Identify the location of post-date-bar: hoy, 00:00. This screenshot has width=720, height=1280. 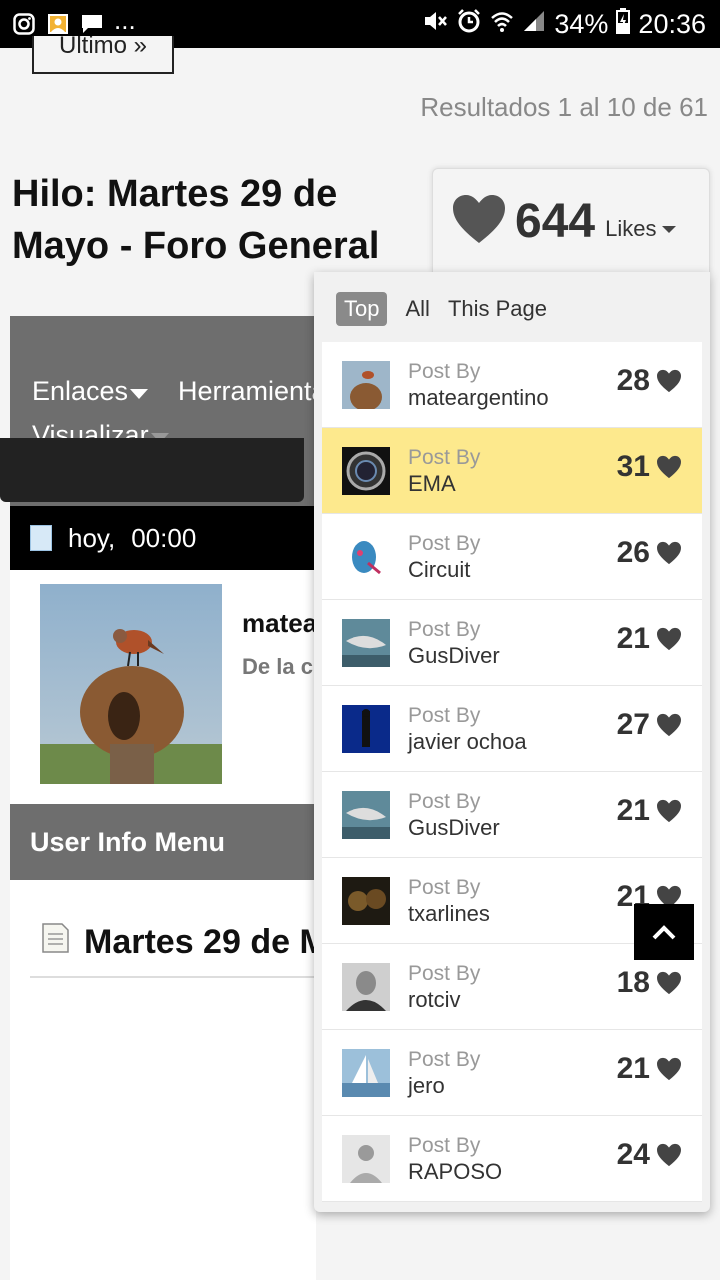
(163, 538).